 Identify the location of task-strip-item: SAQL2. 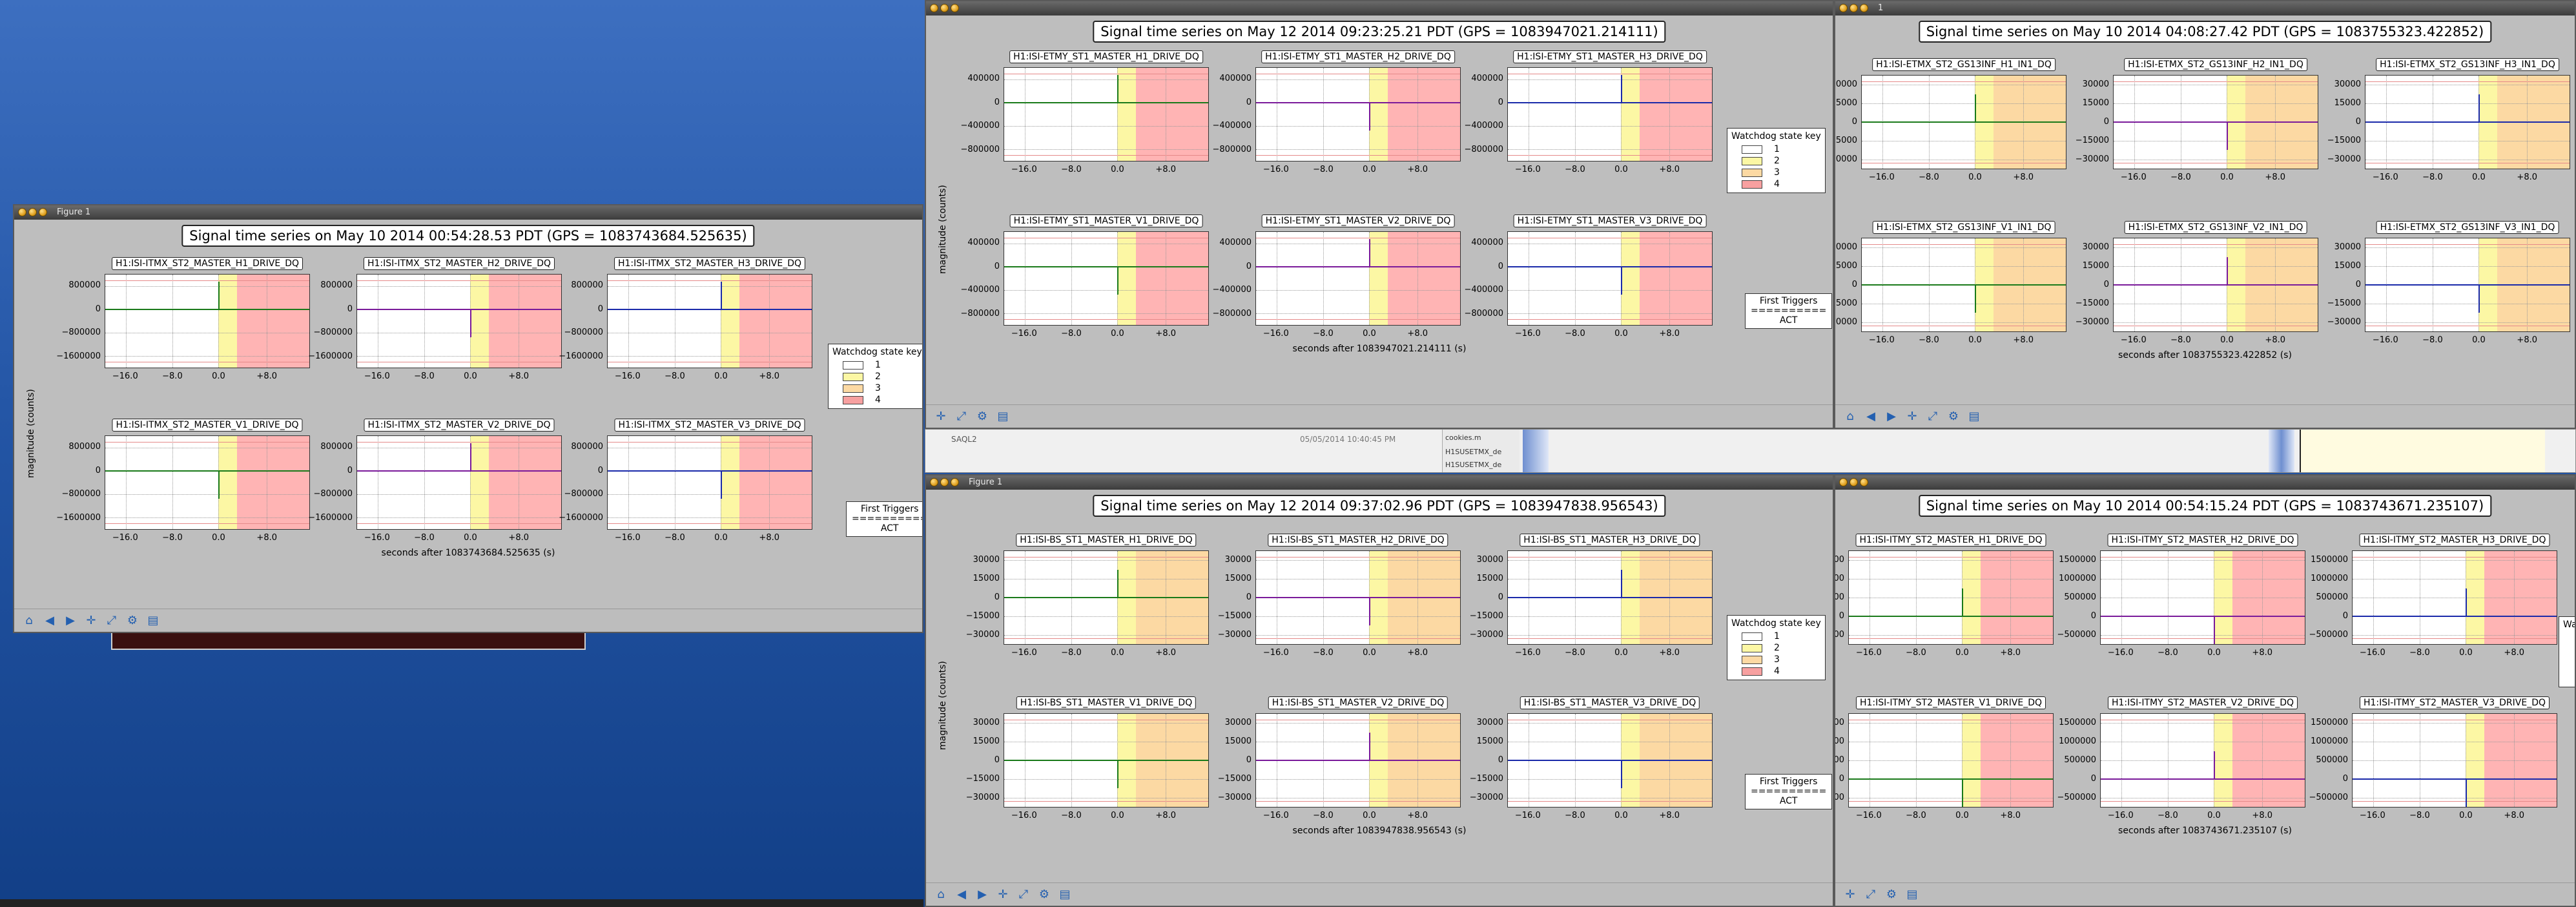
(964, 439).